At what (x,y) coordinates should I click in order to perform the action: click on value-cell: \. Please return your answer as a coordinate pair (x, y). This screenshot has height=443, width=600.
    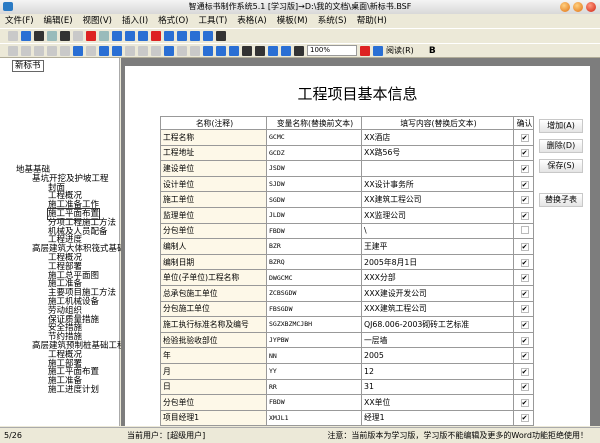
    Looking at the image, I should click on (437, 231).